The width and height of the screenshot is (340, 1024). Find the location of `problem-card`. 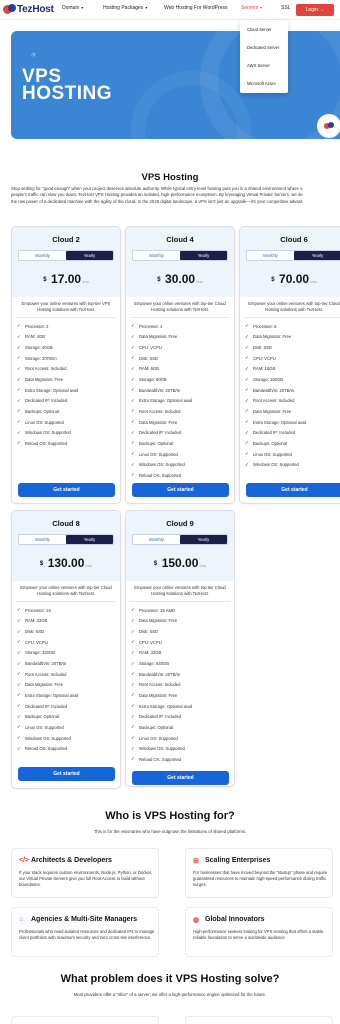

problem-card is located at coordinates (85, 1020).